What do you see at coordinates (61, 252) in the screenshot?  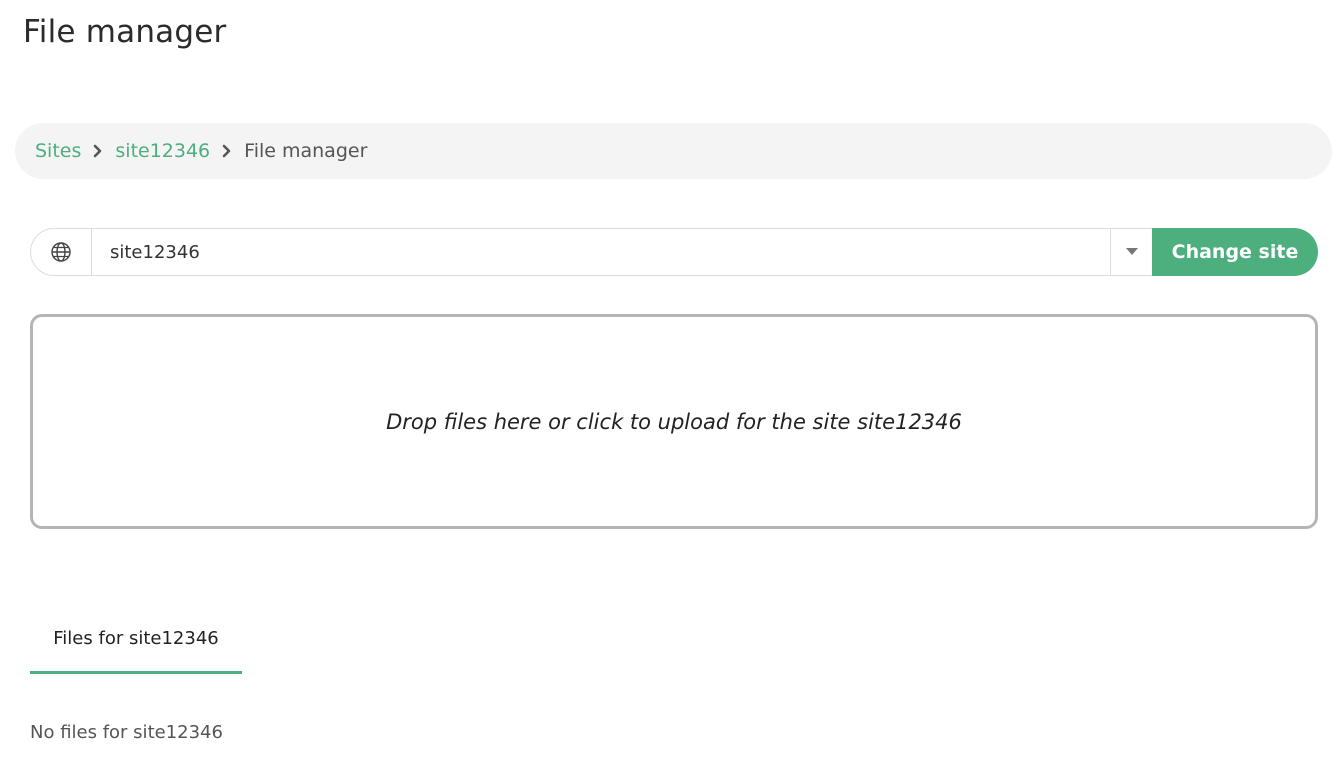 I see `globe-icon` at bounding box center [61, 252].